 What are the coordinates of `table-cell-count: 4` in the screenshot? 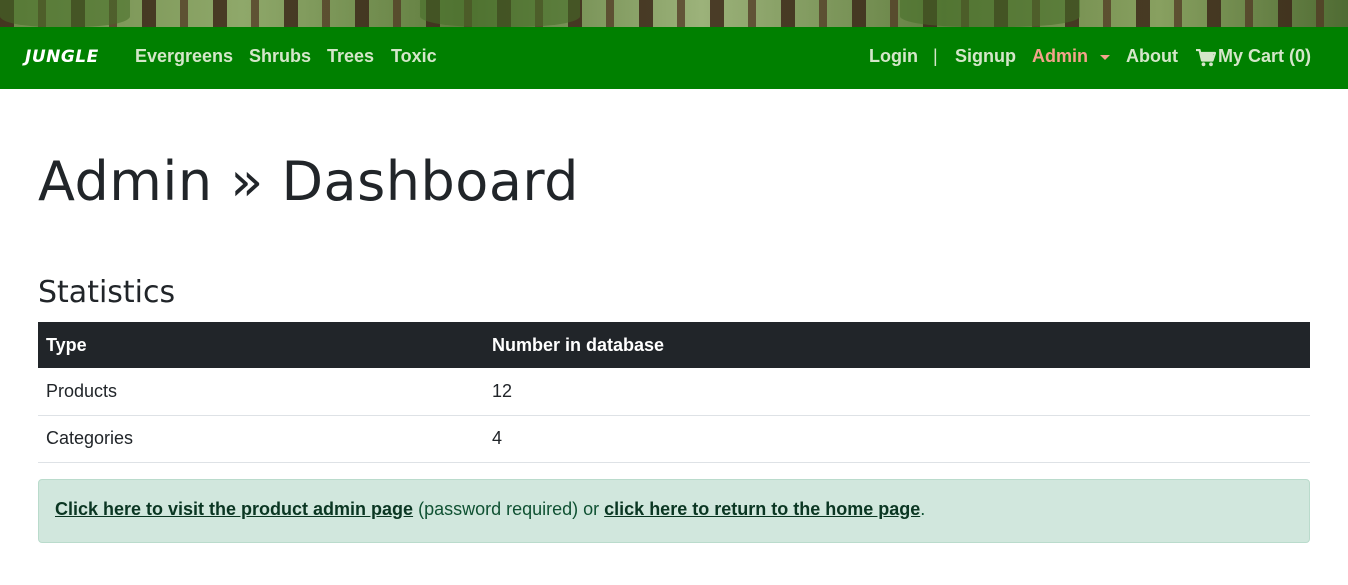 It's located at (897, 439).